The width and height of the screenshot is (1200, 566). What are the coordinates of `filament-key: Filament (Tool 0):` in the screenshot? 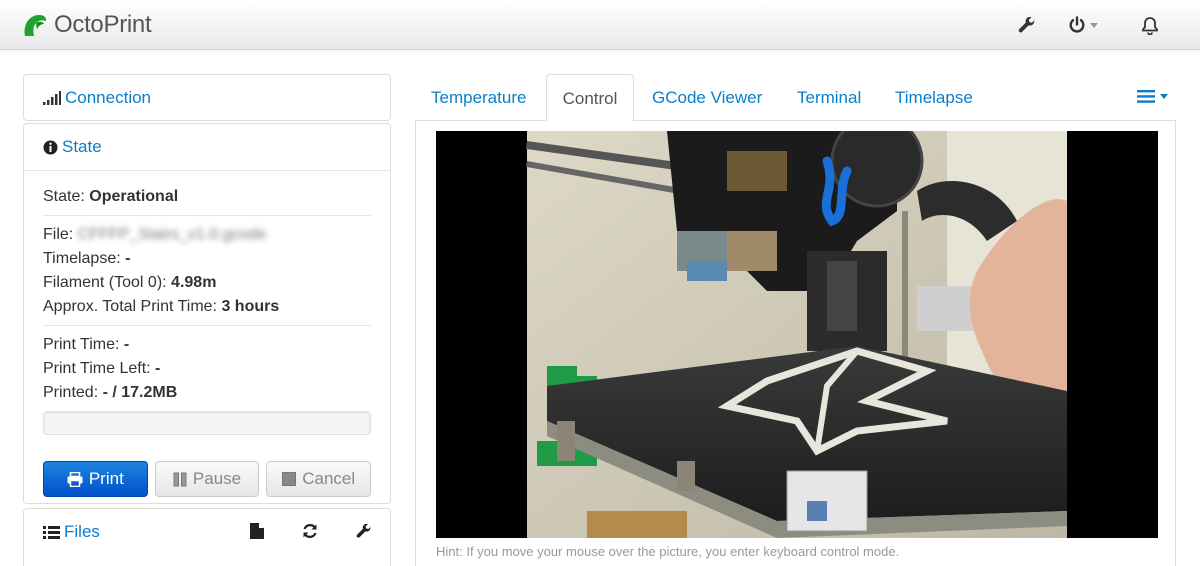 It's located at (105, 282).